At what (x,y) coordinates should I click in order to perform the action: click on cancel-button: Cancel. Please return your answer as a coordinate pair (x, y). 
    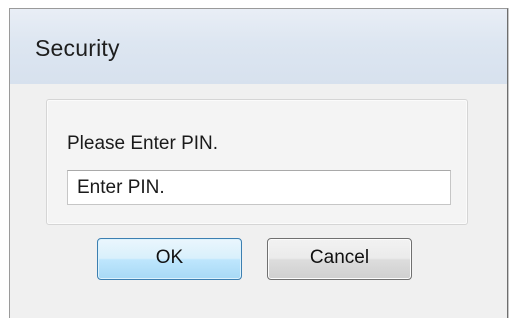
    Looking at the image, I should click on (339, 259).